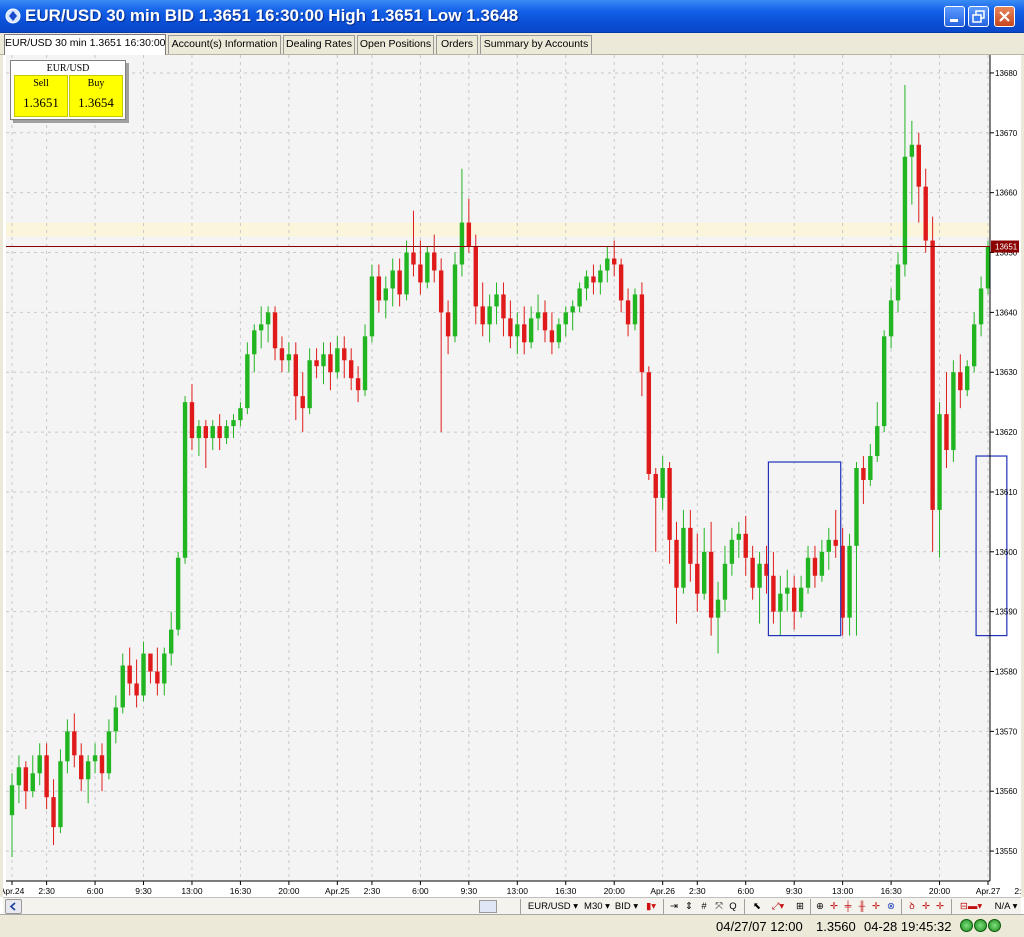  What do you see at coordinates (981, 927) in the screenshot?
I see `connection-status` at bounding box center [981, 927].